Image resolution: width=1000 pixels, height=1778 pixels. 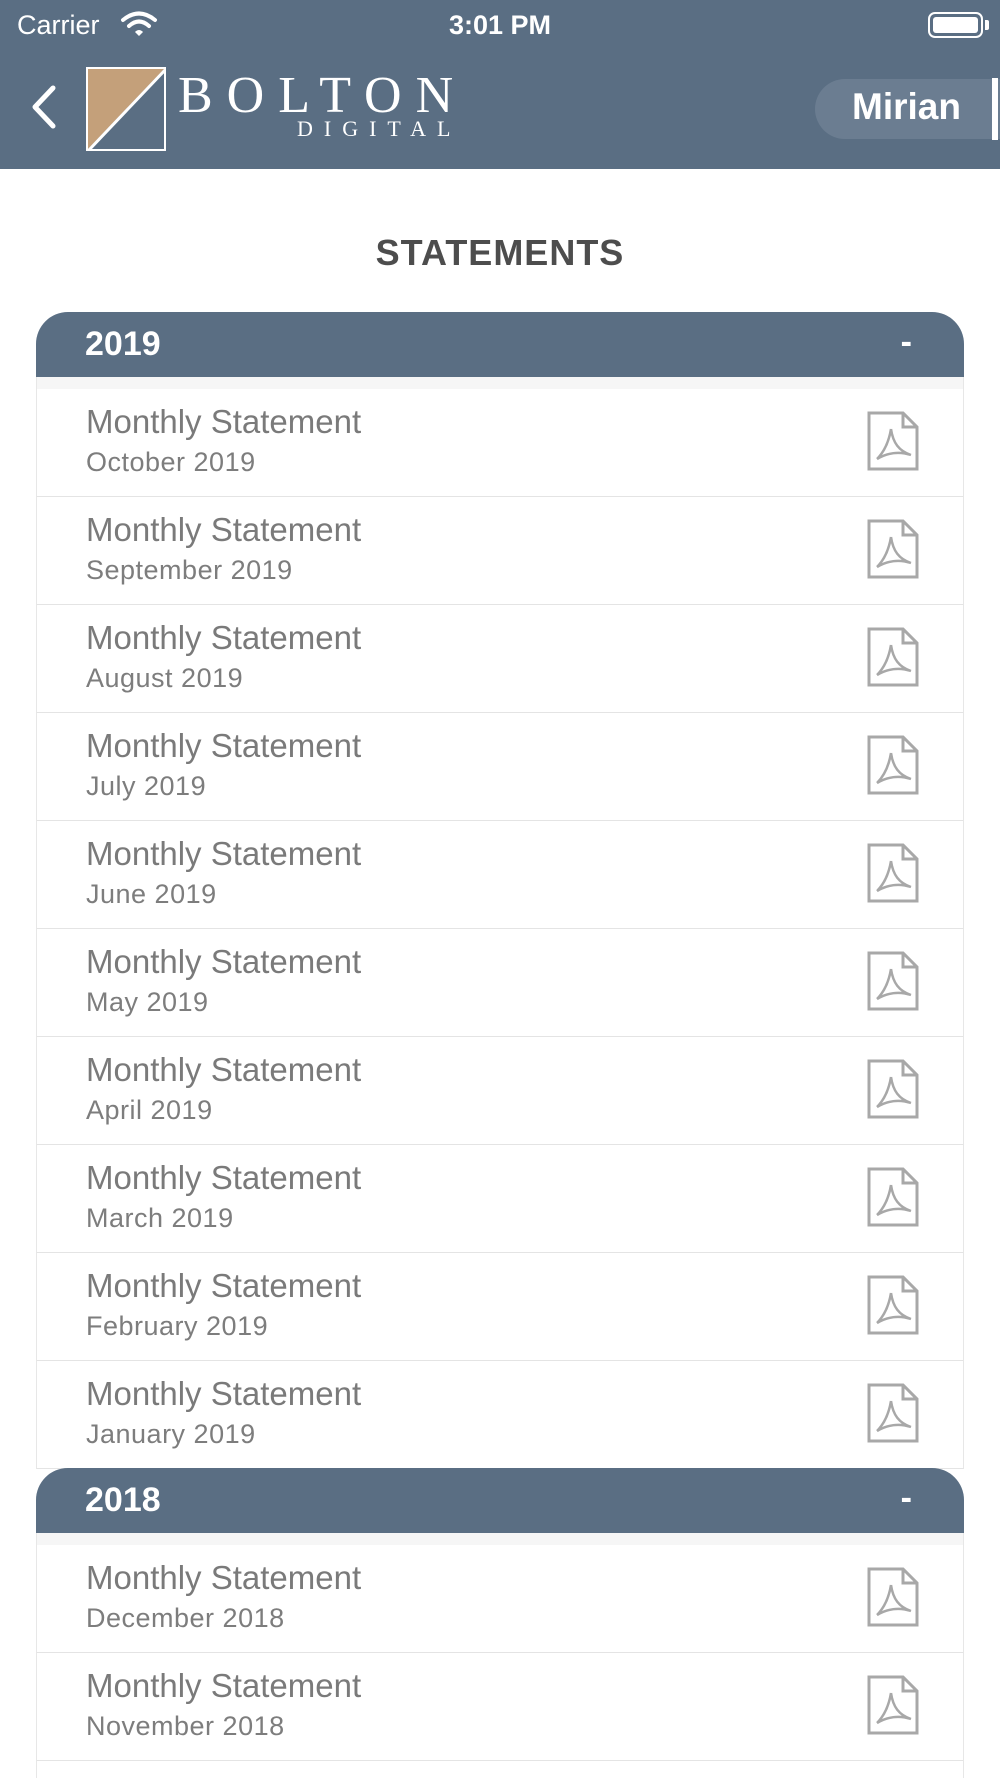 I want to click on clock-time: 3:01 PM, so click(x=500, y=25).